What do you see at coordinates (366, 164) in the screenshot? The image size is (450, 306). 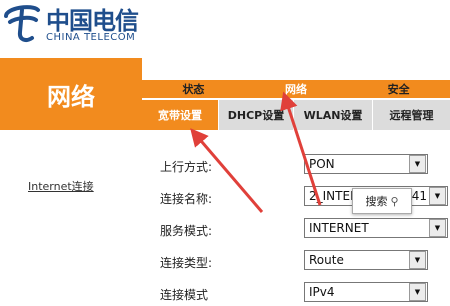 I see `uplink-select: PON ▼` at bounding box center [366, 164].